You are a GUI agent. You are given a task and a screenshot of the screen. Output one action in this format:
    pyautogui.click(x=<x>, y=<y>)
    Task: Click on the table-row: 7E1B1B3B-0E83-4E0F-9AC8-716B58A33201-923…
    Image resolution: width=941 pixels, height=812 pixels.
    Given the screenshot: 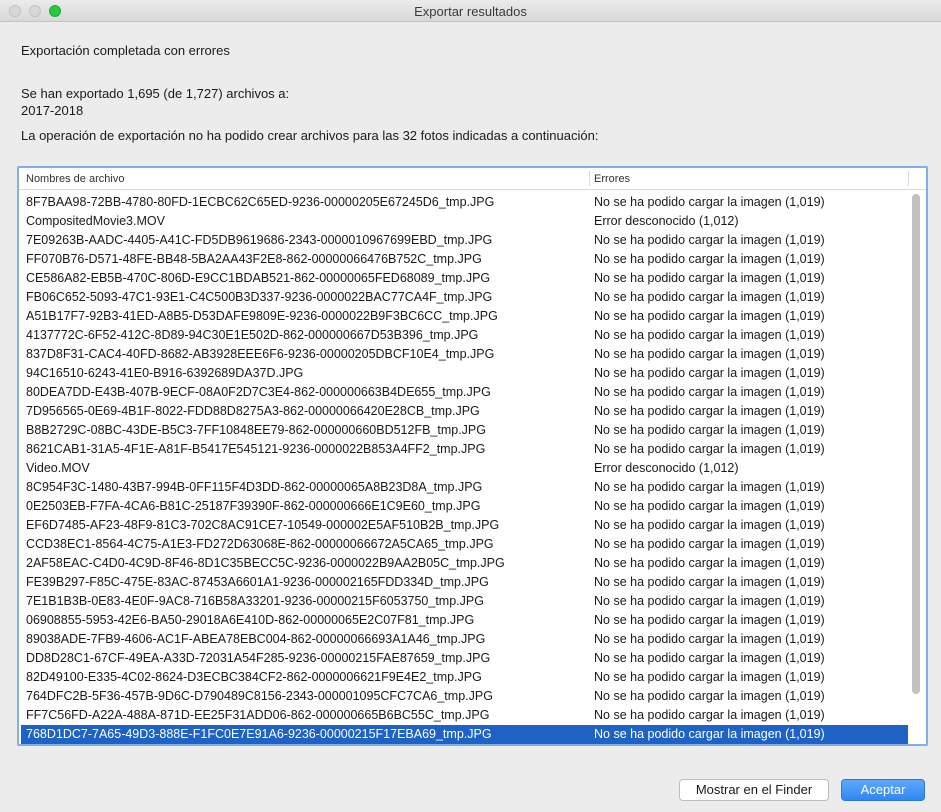 What is the action you would take?
    pyautogui.click(x=464, y=601)
    